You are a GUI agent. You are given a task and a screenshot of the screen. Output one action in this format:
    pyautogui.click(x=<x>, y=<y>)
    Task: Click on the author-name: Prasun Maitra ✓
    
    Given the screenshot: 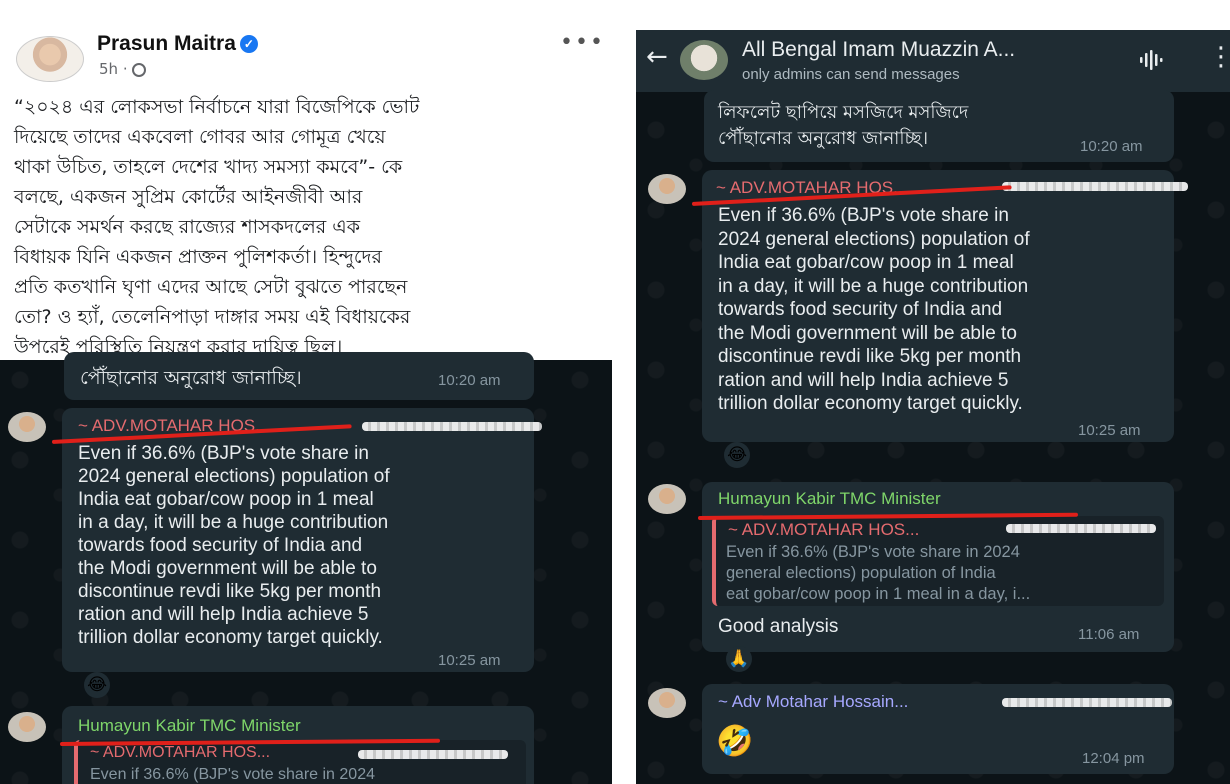 What is the action you would take?
    pyautogui.click(x=177, y=44)
    